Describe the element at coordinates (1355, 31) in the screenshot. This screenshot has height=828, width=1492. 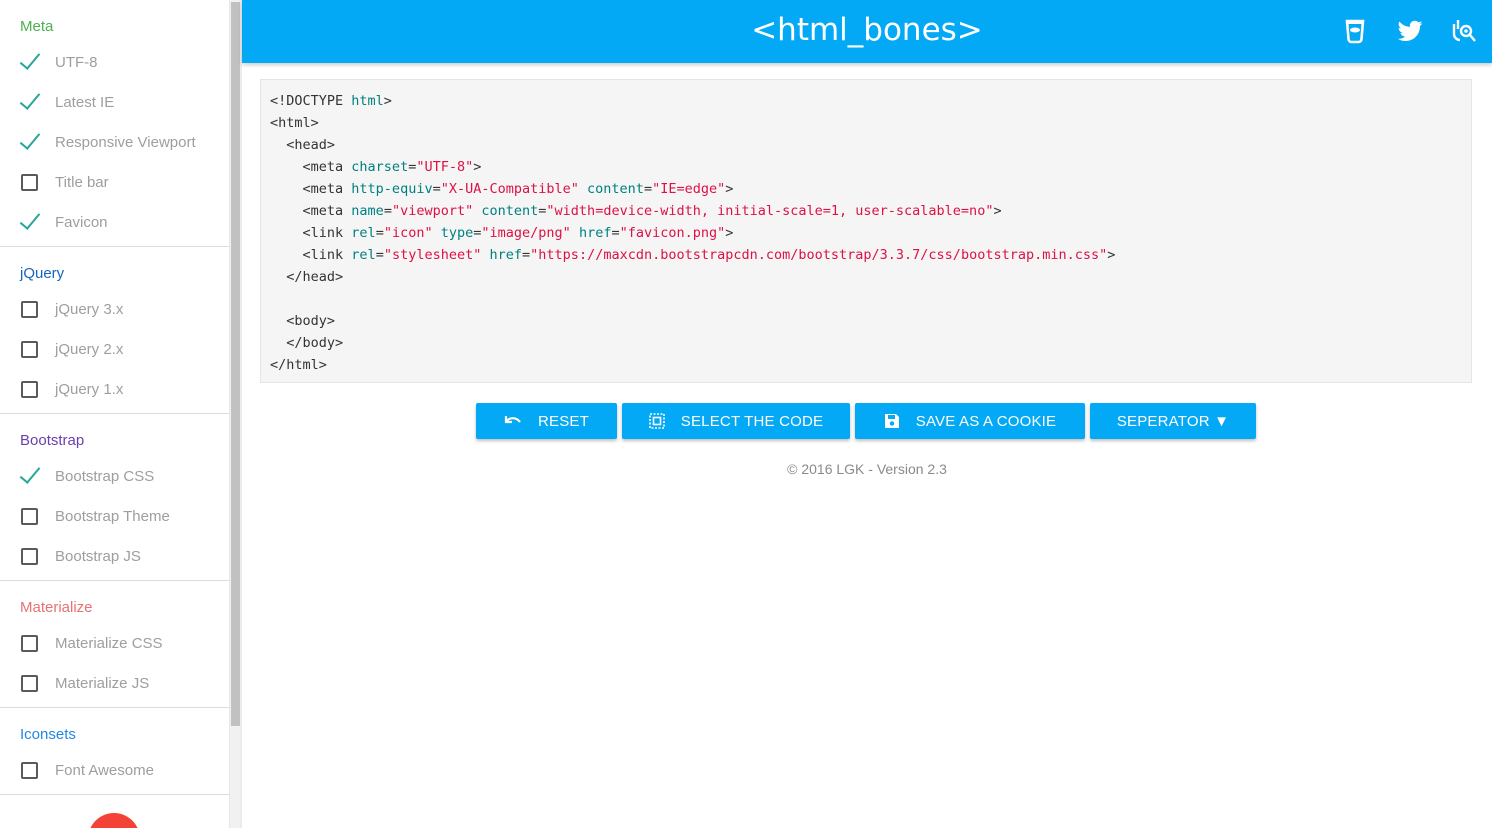
I see `bower-icon` at that location.